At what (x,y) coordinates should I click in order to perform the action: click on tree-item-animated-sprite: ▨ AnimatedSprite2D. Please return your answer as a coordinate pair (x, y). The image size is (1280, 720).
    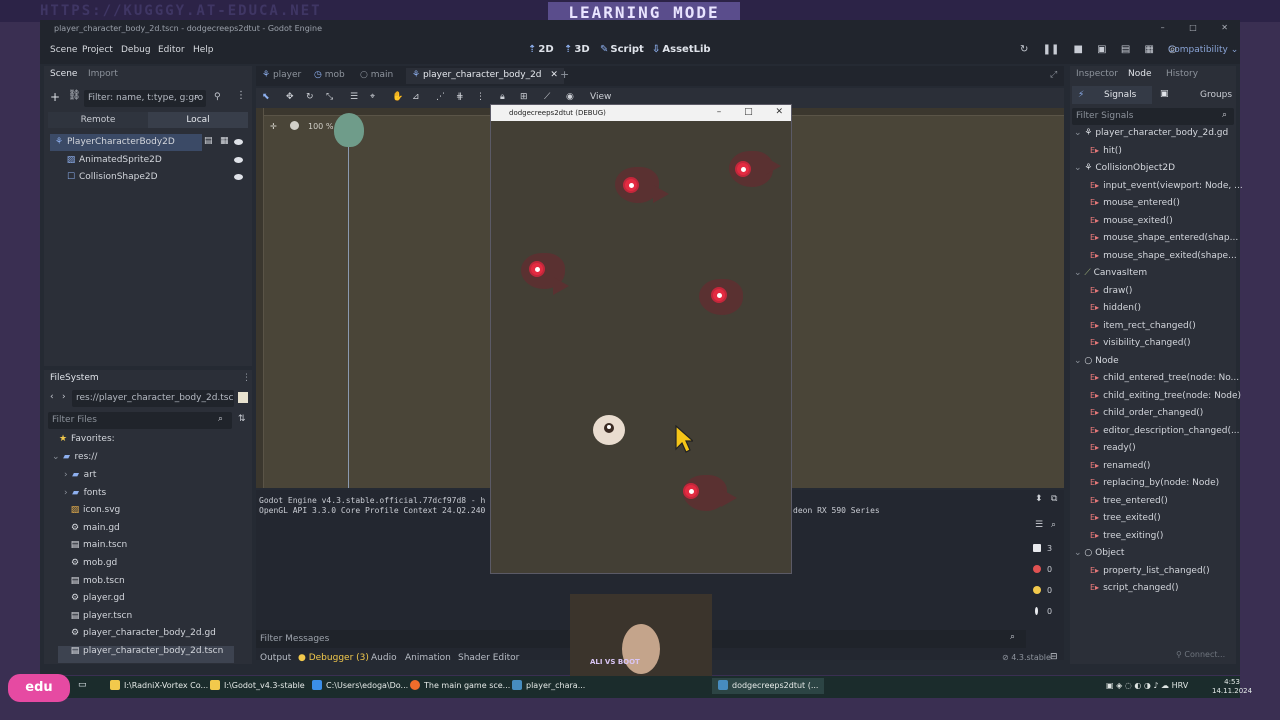
    Looking at the image, I should click on (114, 160).